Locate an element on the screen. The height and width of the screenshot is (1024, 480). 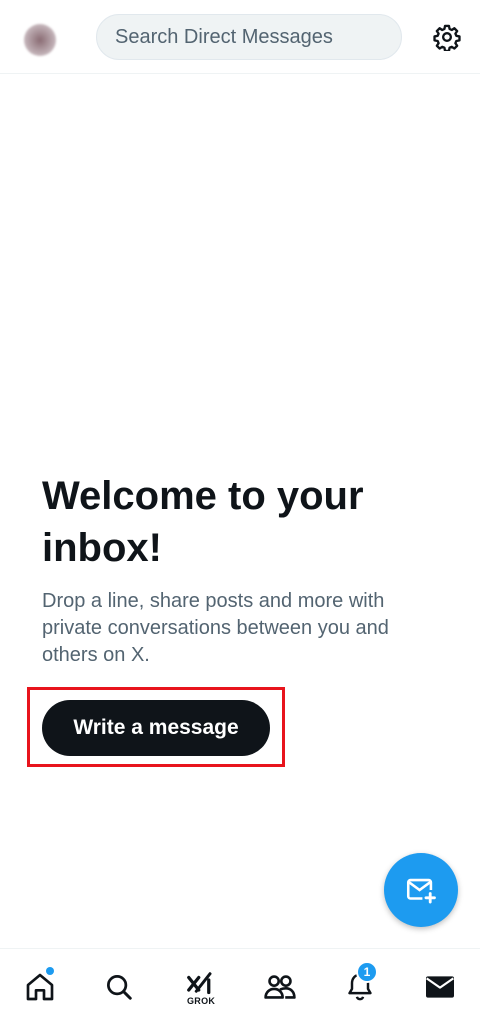
search-bar is located at coordinates (249, 37).